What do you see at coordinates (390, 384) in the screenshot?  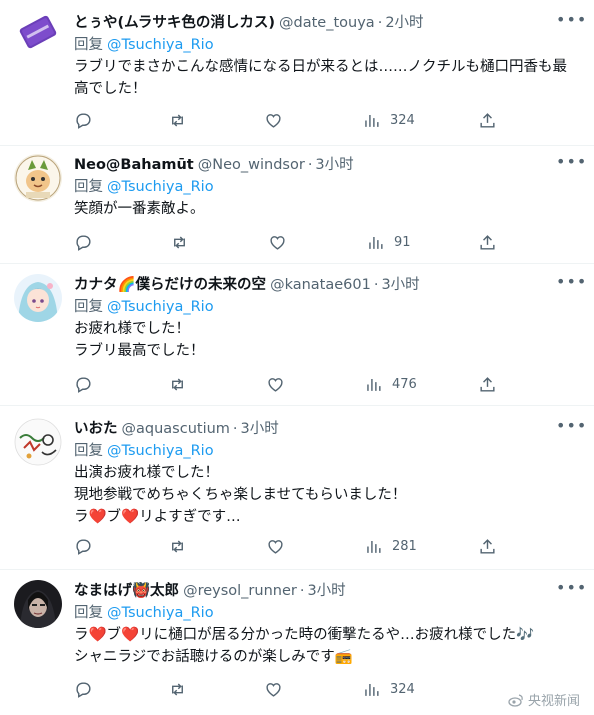 I see `views-button: 476` at bounding box center [390, 384].